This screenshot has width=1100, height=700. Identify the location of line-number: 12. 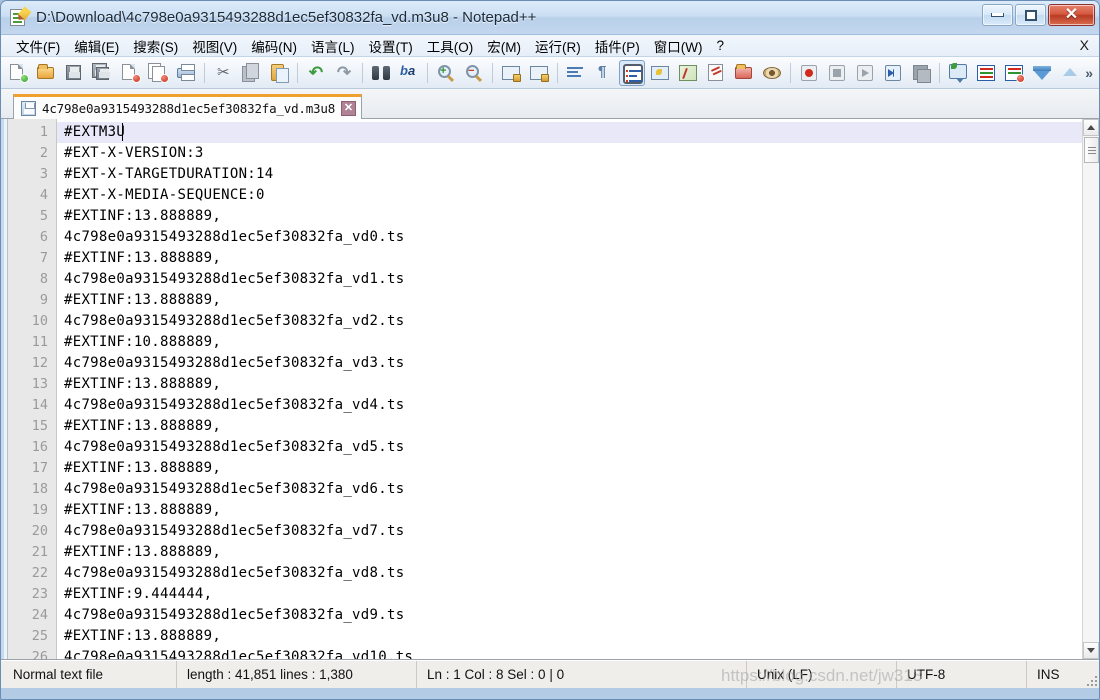
(39, 363).